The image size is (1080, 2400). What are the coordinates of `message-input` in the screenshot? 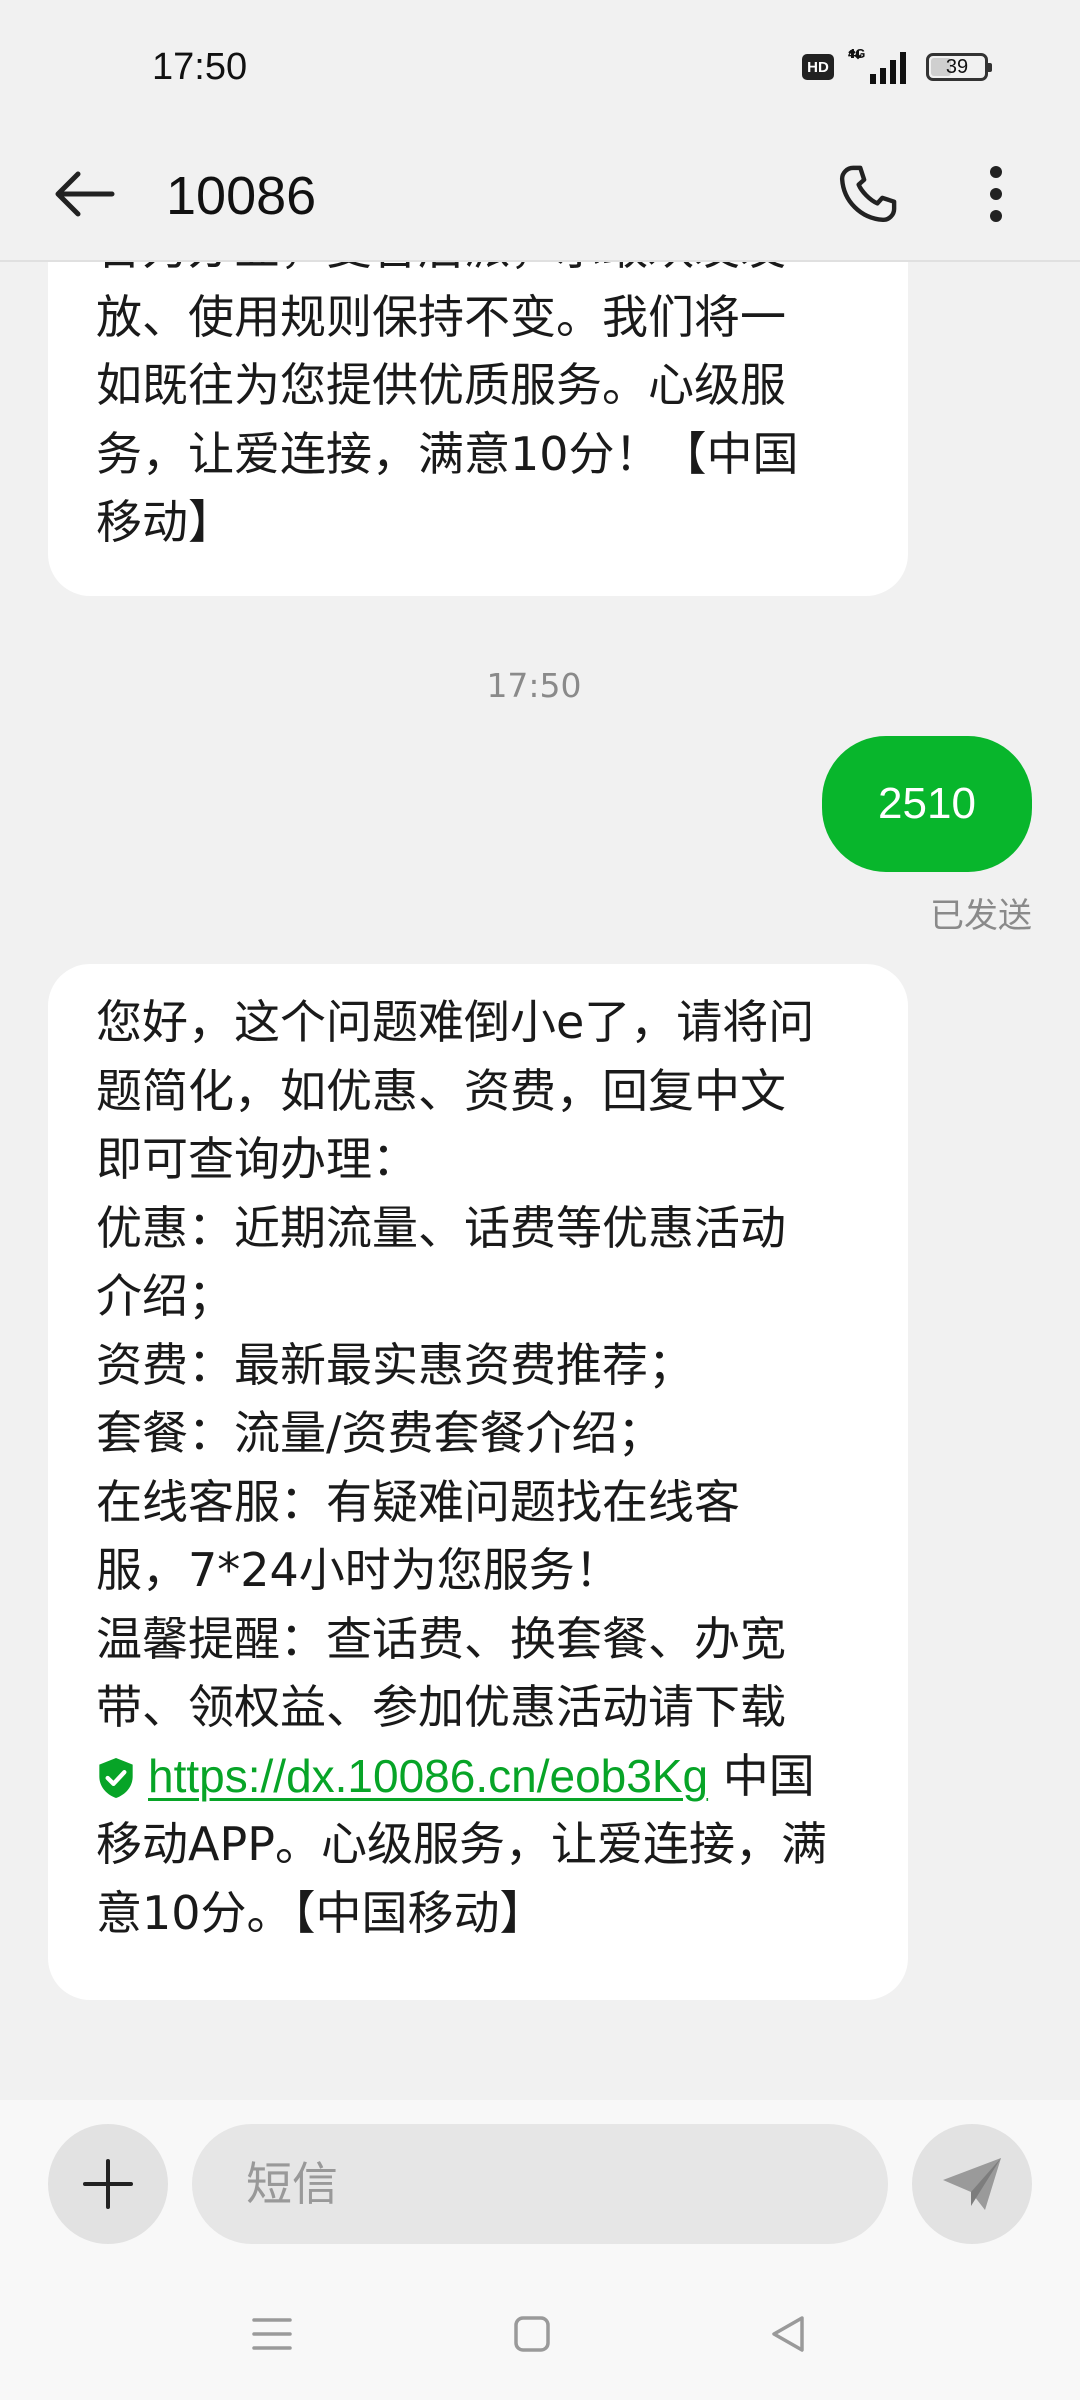 It's located at (540, 2184).